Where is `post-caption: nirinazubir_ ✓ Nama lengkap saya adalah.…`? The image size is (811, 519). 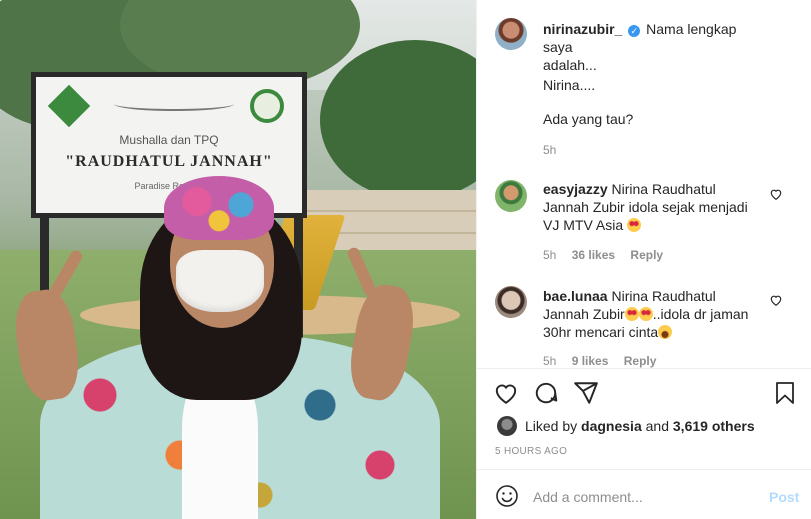 post-caption: nirinazubir_ ✓ Nama lengkap saya adalah.… is located at coordinates (653, 47).